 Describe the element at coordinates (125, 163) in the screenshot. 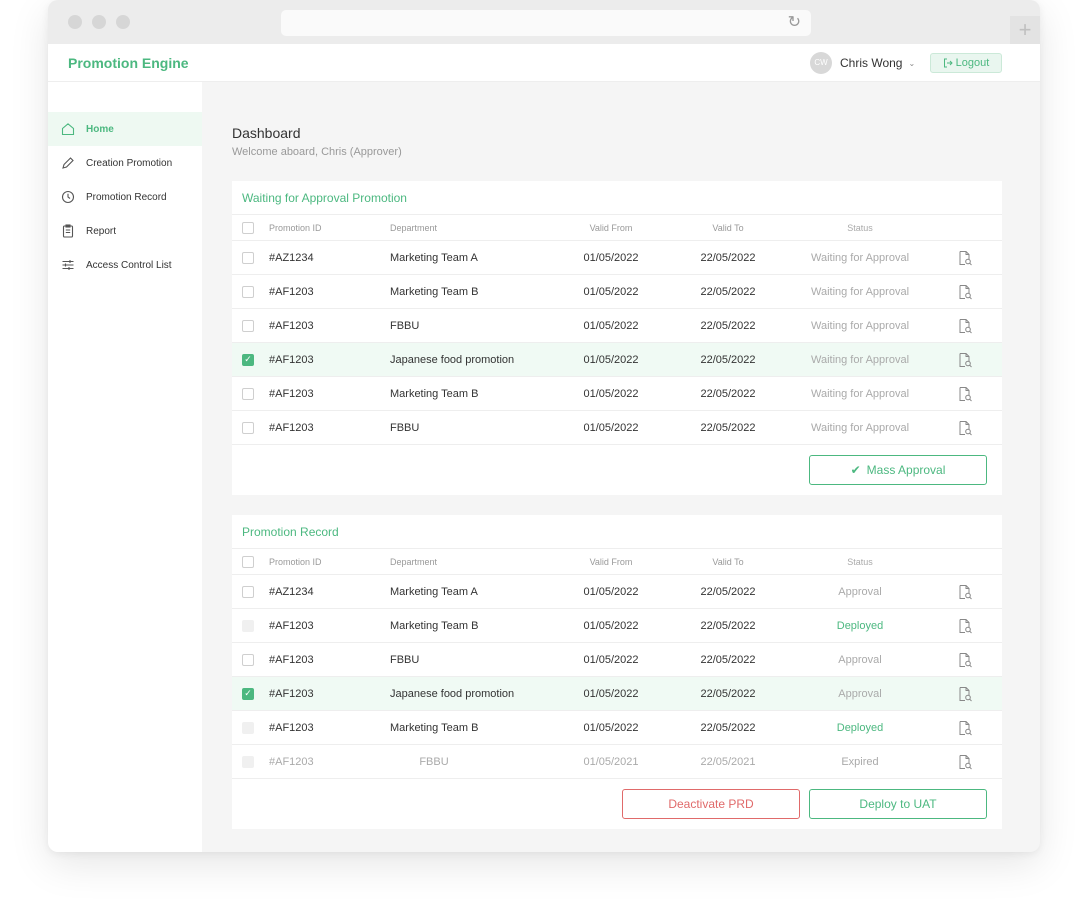

I see `sidebar-item-creation-promotion: Creation Promotion` at that location.